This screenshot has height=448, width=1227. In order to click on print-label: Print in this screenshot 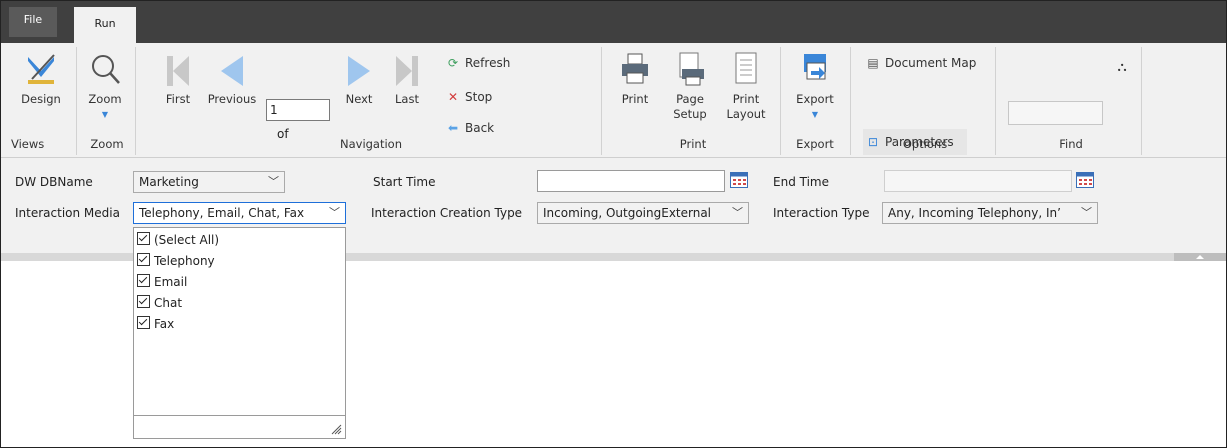, I will do `click(635, 99)`.